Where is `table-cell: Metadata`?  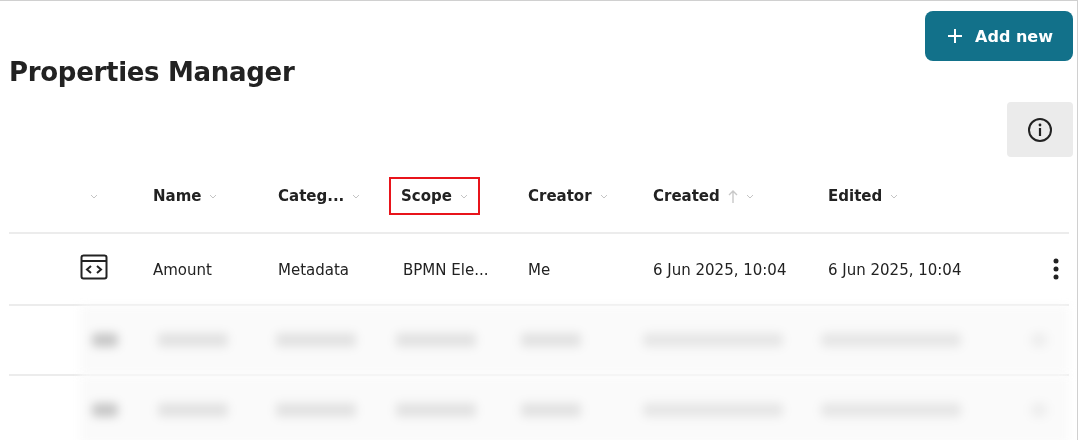
table-cell: Metadata is located at coordinates (314, 269).